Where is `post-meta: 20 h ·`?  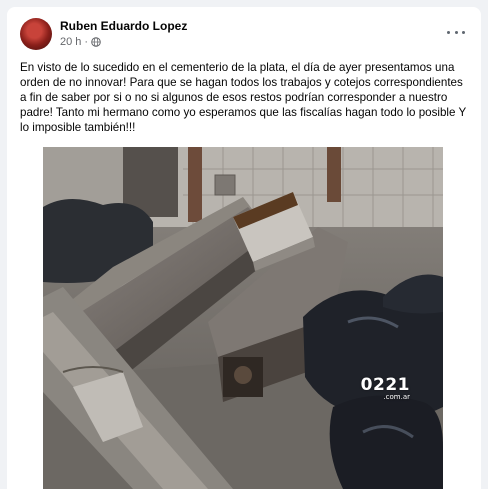
post-meta: 20 h · is located at coordinates (80, 42).